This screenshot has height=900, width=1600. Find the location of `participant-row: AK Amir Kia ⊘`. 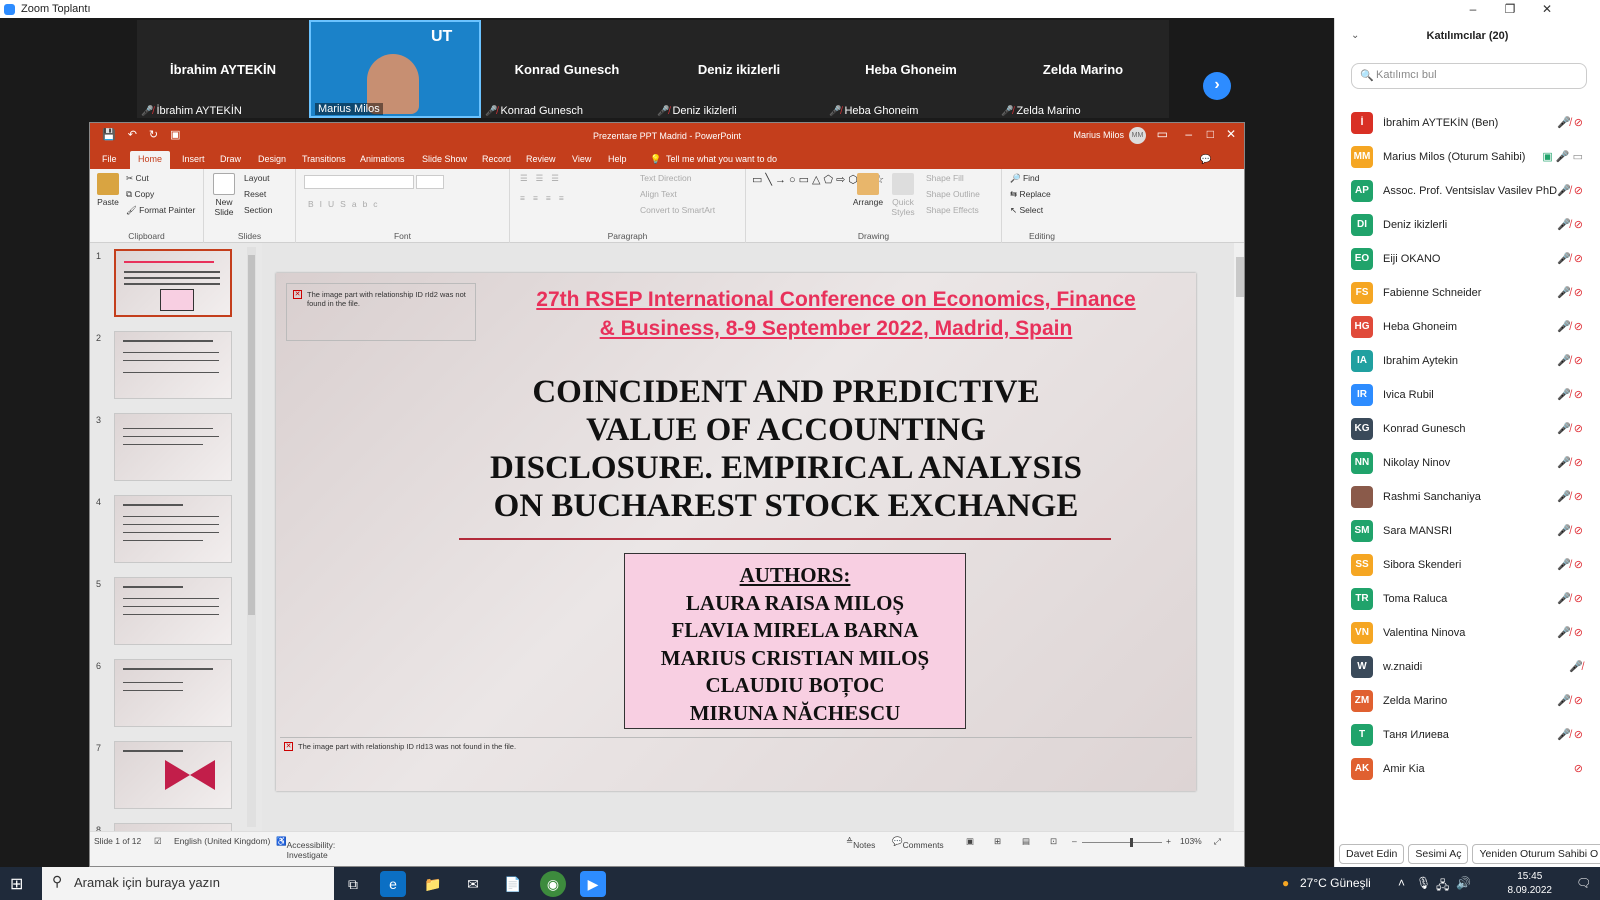

participant-row: AK Amir Kia ⊘ is located at coordinates (1475, 769).